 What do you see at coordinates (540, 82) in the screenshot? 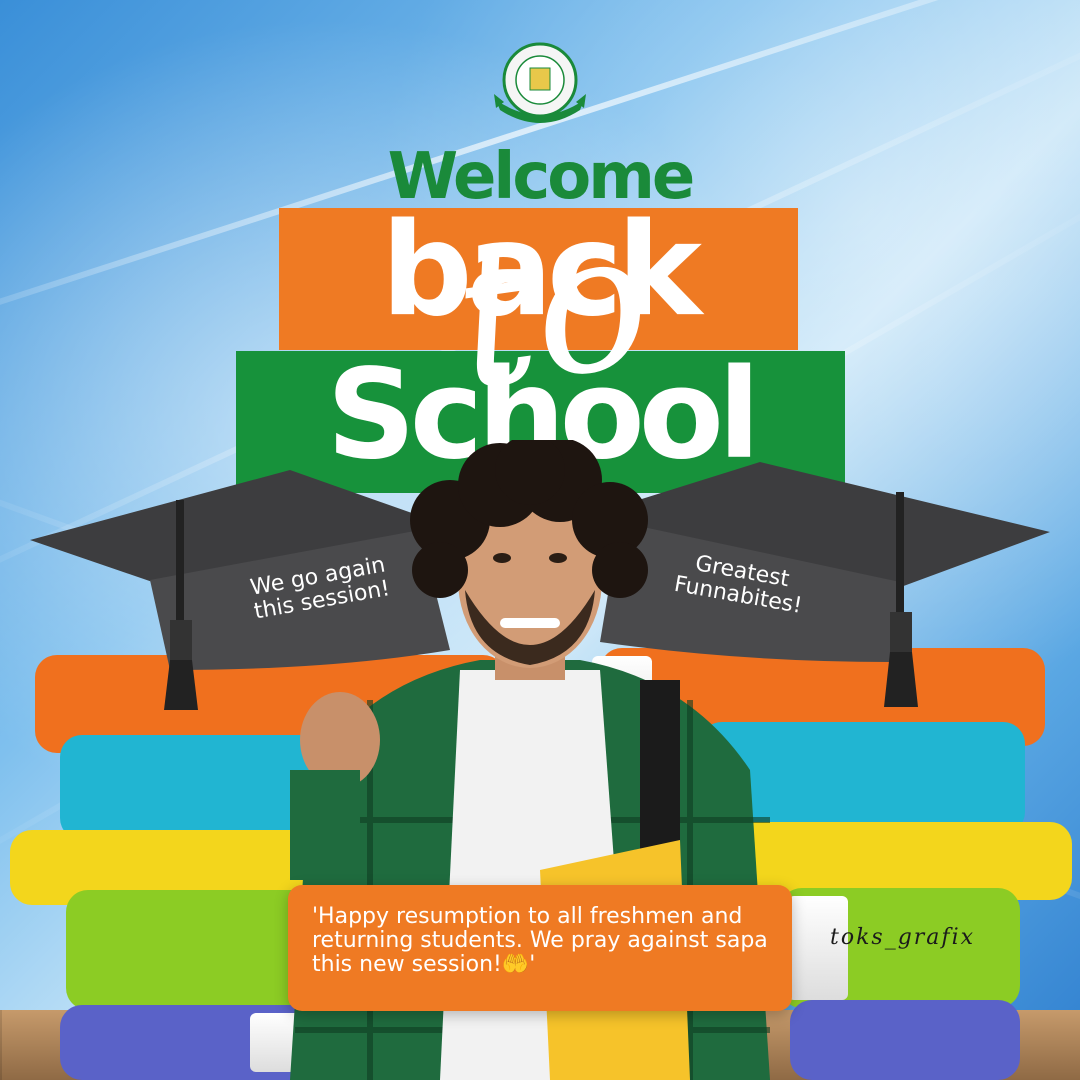
I see `university-logo` at bounding box center [540, 82].